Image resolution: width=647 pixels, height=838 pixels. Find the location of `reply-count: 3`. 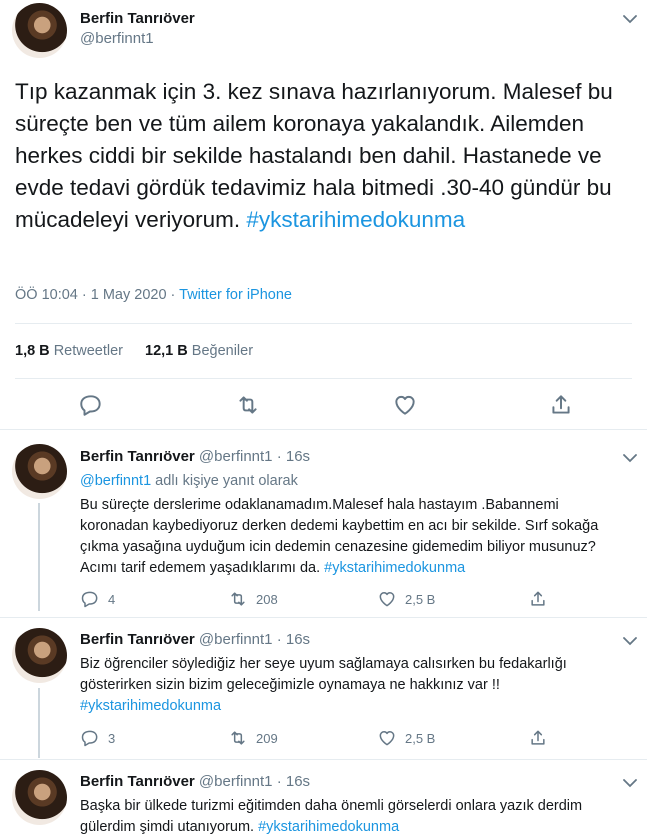

reply-count: 3 is located at coordinates (112, 738).